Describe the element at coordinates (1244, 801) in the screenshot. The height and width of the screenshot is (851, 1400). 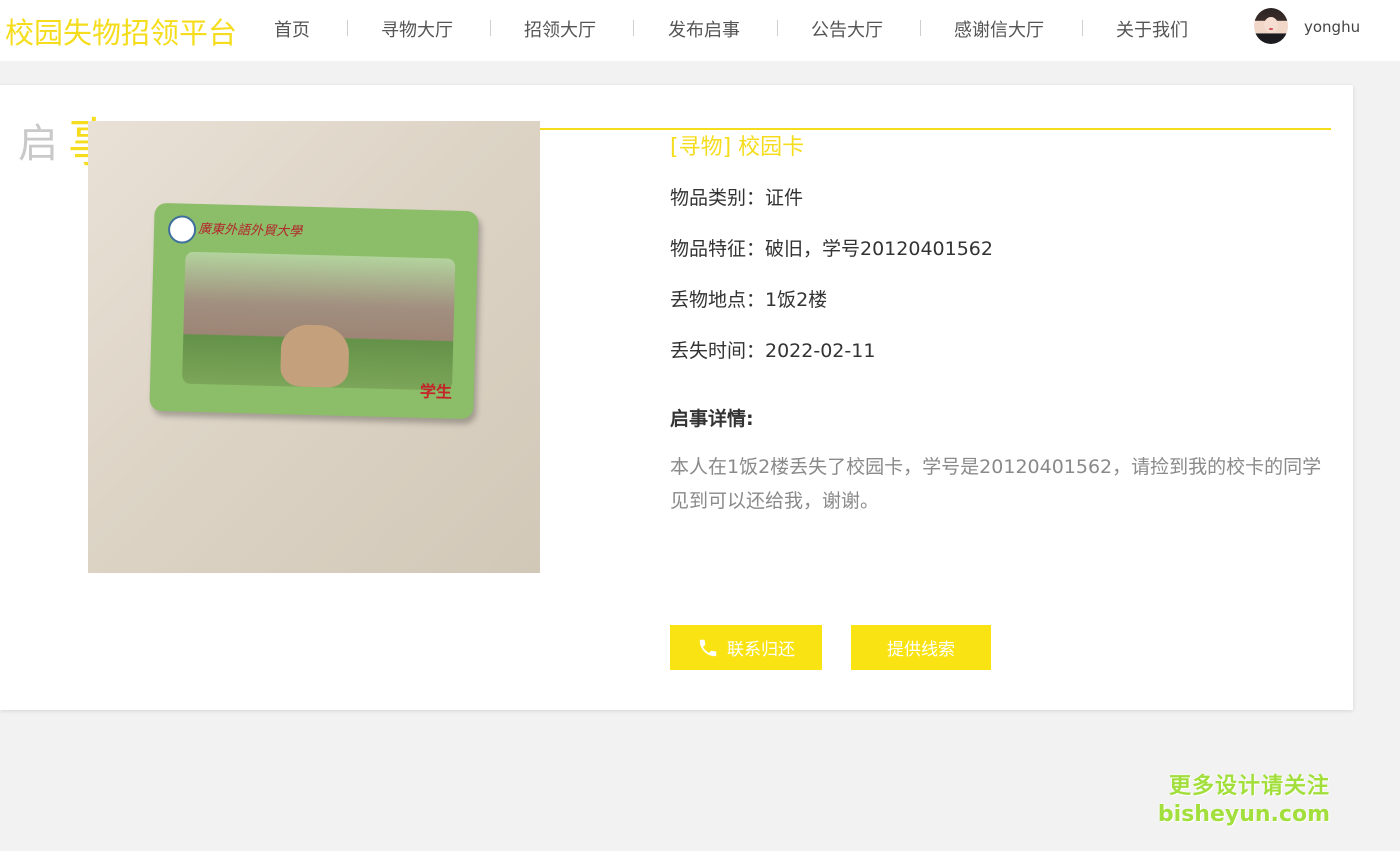
I see `watermark: 更多设计请关注 bisheyun.com` at that location.